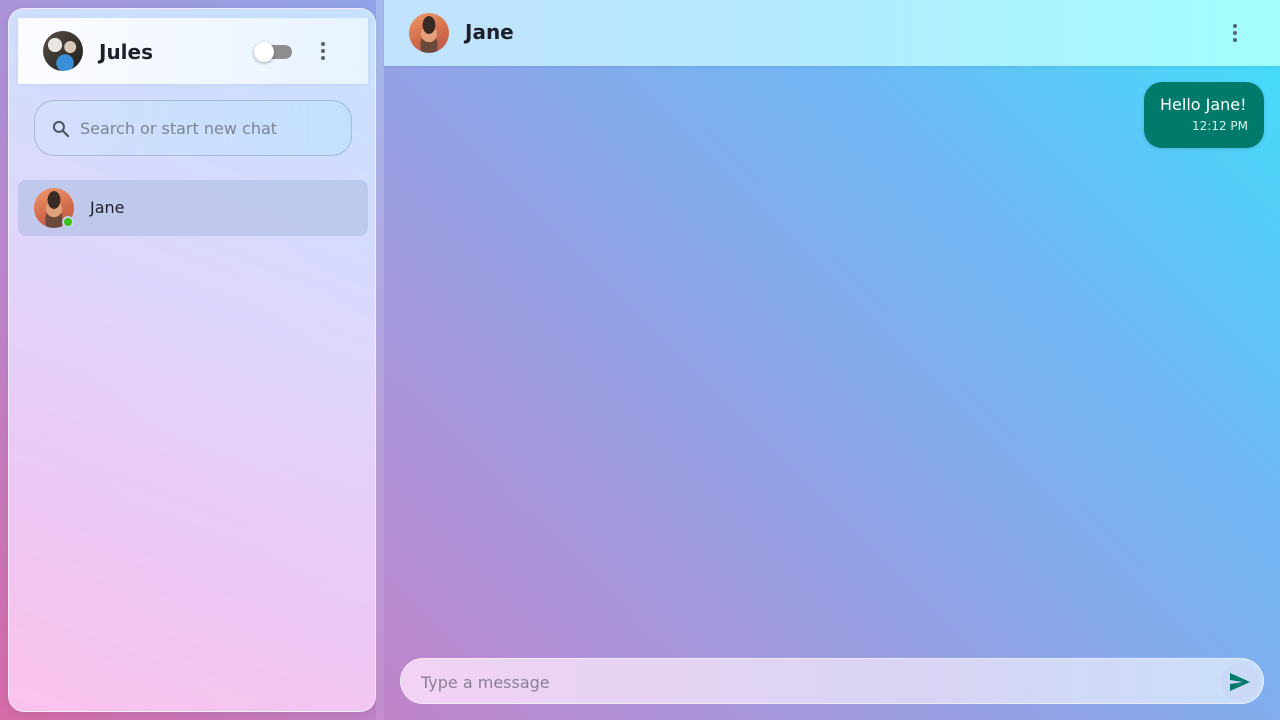 The height and width of the screenshot is (720, 1280). I want to click on search-input, so click(210, 128).